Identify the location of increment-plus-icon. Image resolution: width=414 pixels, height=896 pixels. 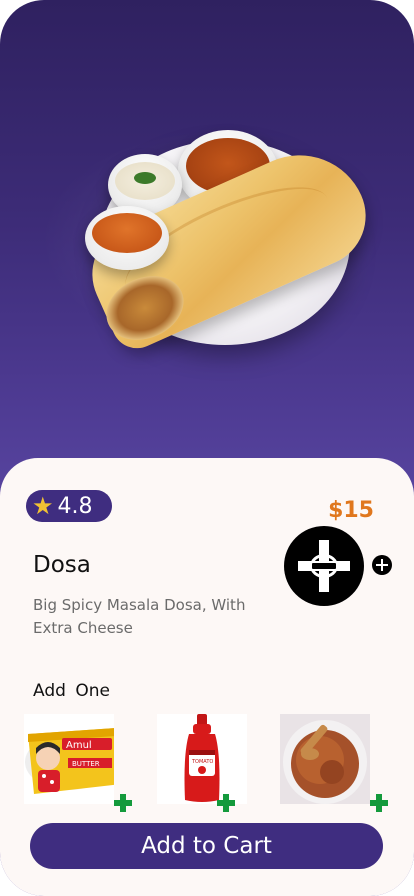
(382, 565).